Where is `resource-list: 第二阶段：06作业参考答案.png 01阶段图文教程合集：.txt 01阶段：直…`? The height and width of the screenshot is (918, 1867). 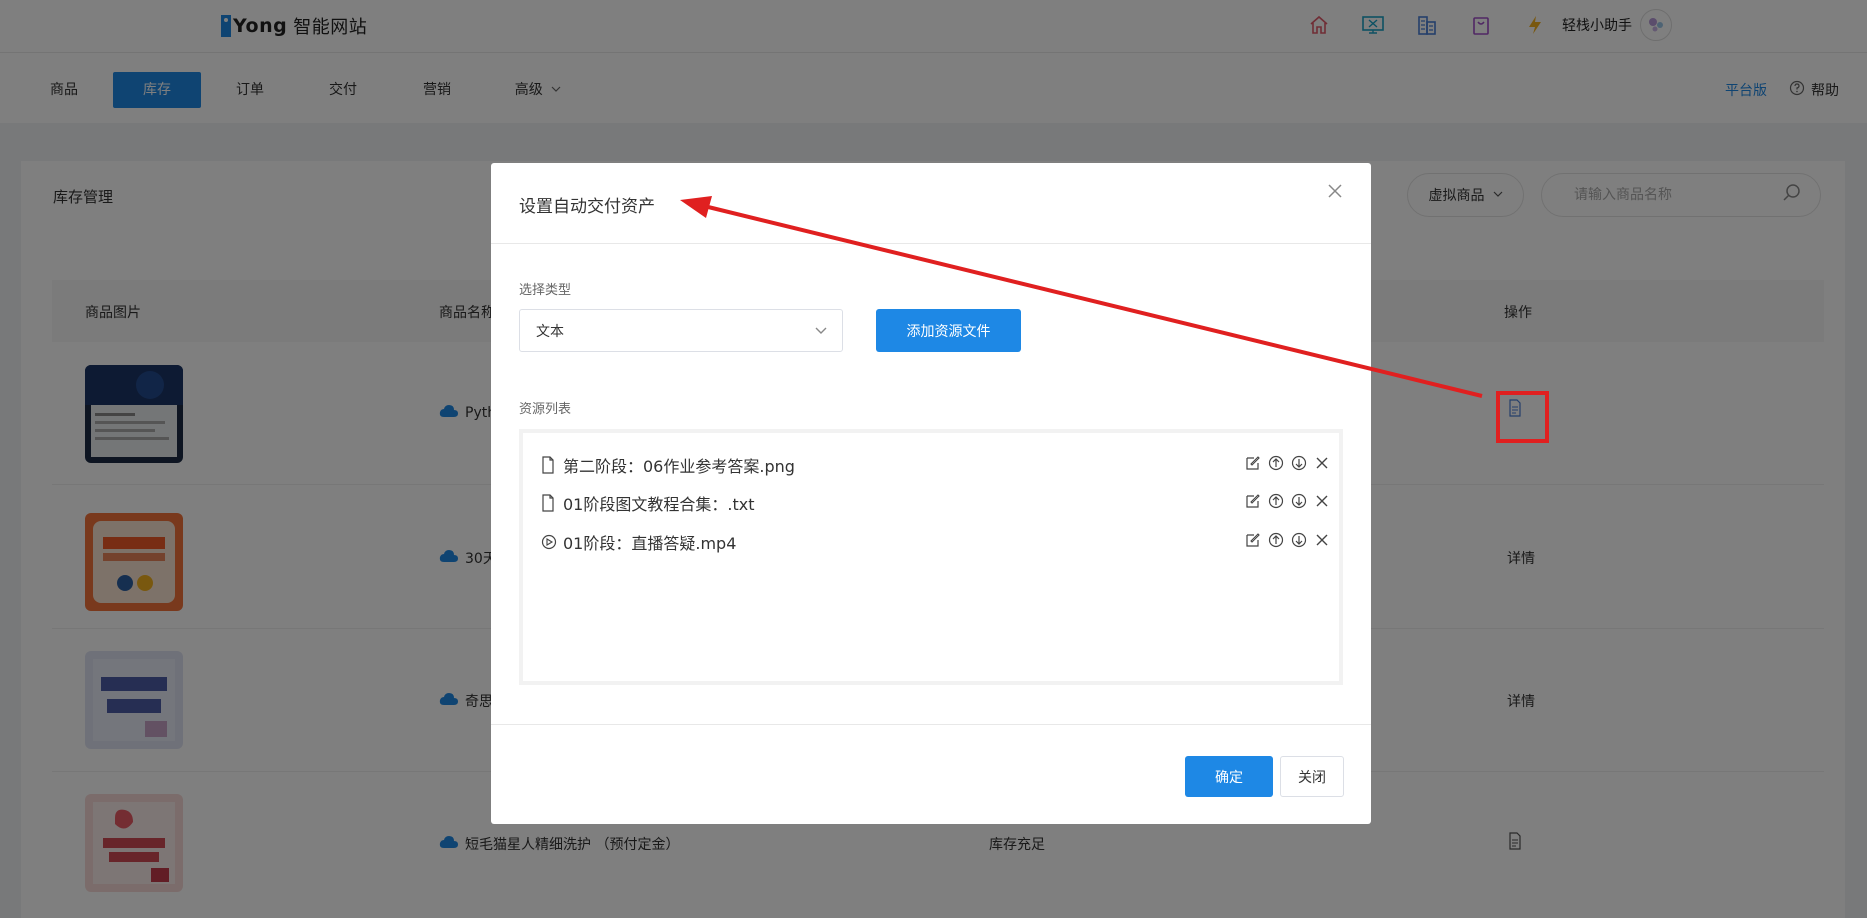
resource-list: 第二阶段：06作业参考答案.png 01阶段图文教程合集：.txt 01阶段：直… is located at coordinates (931, 557).